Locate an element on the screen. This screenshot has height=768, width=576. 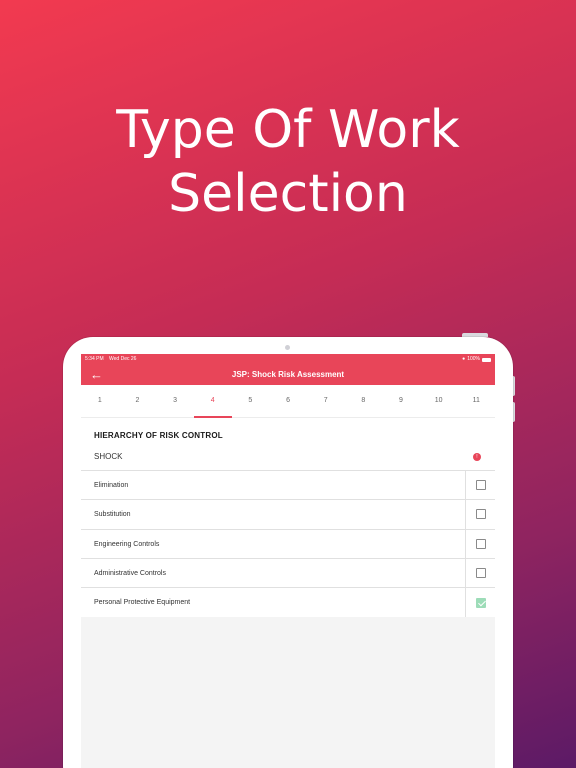
hazard-label: SHOCK is located at coordinates (108, 456).